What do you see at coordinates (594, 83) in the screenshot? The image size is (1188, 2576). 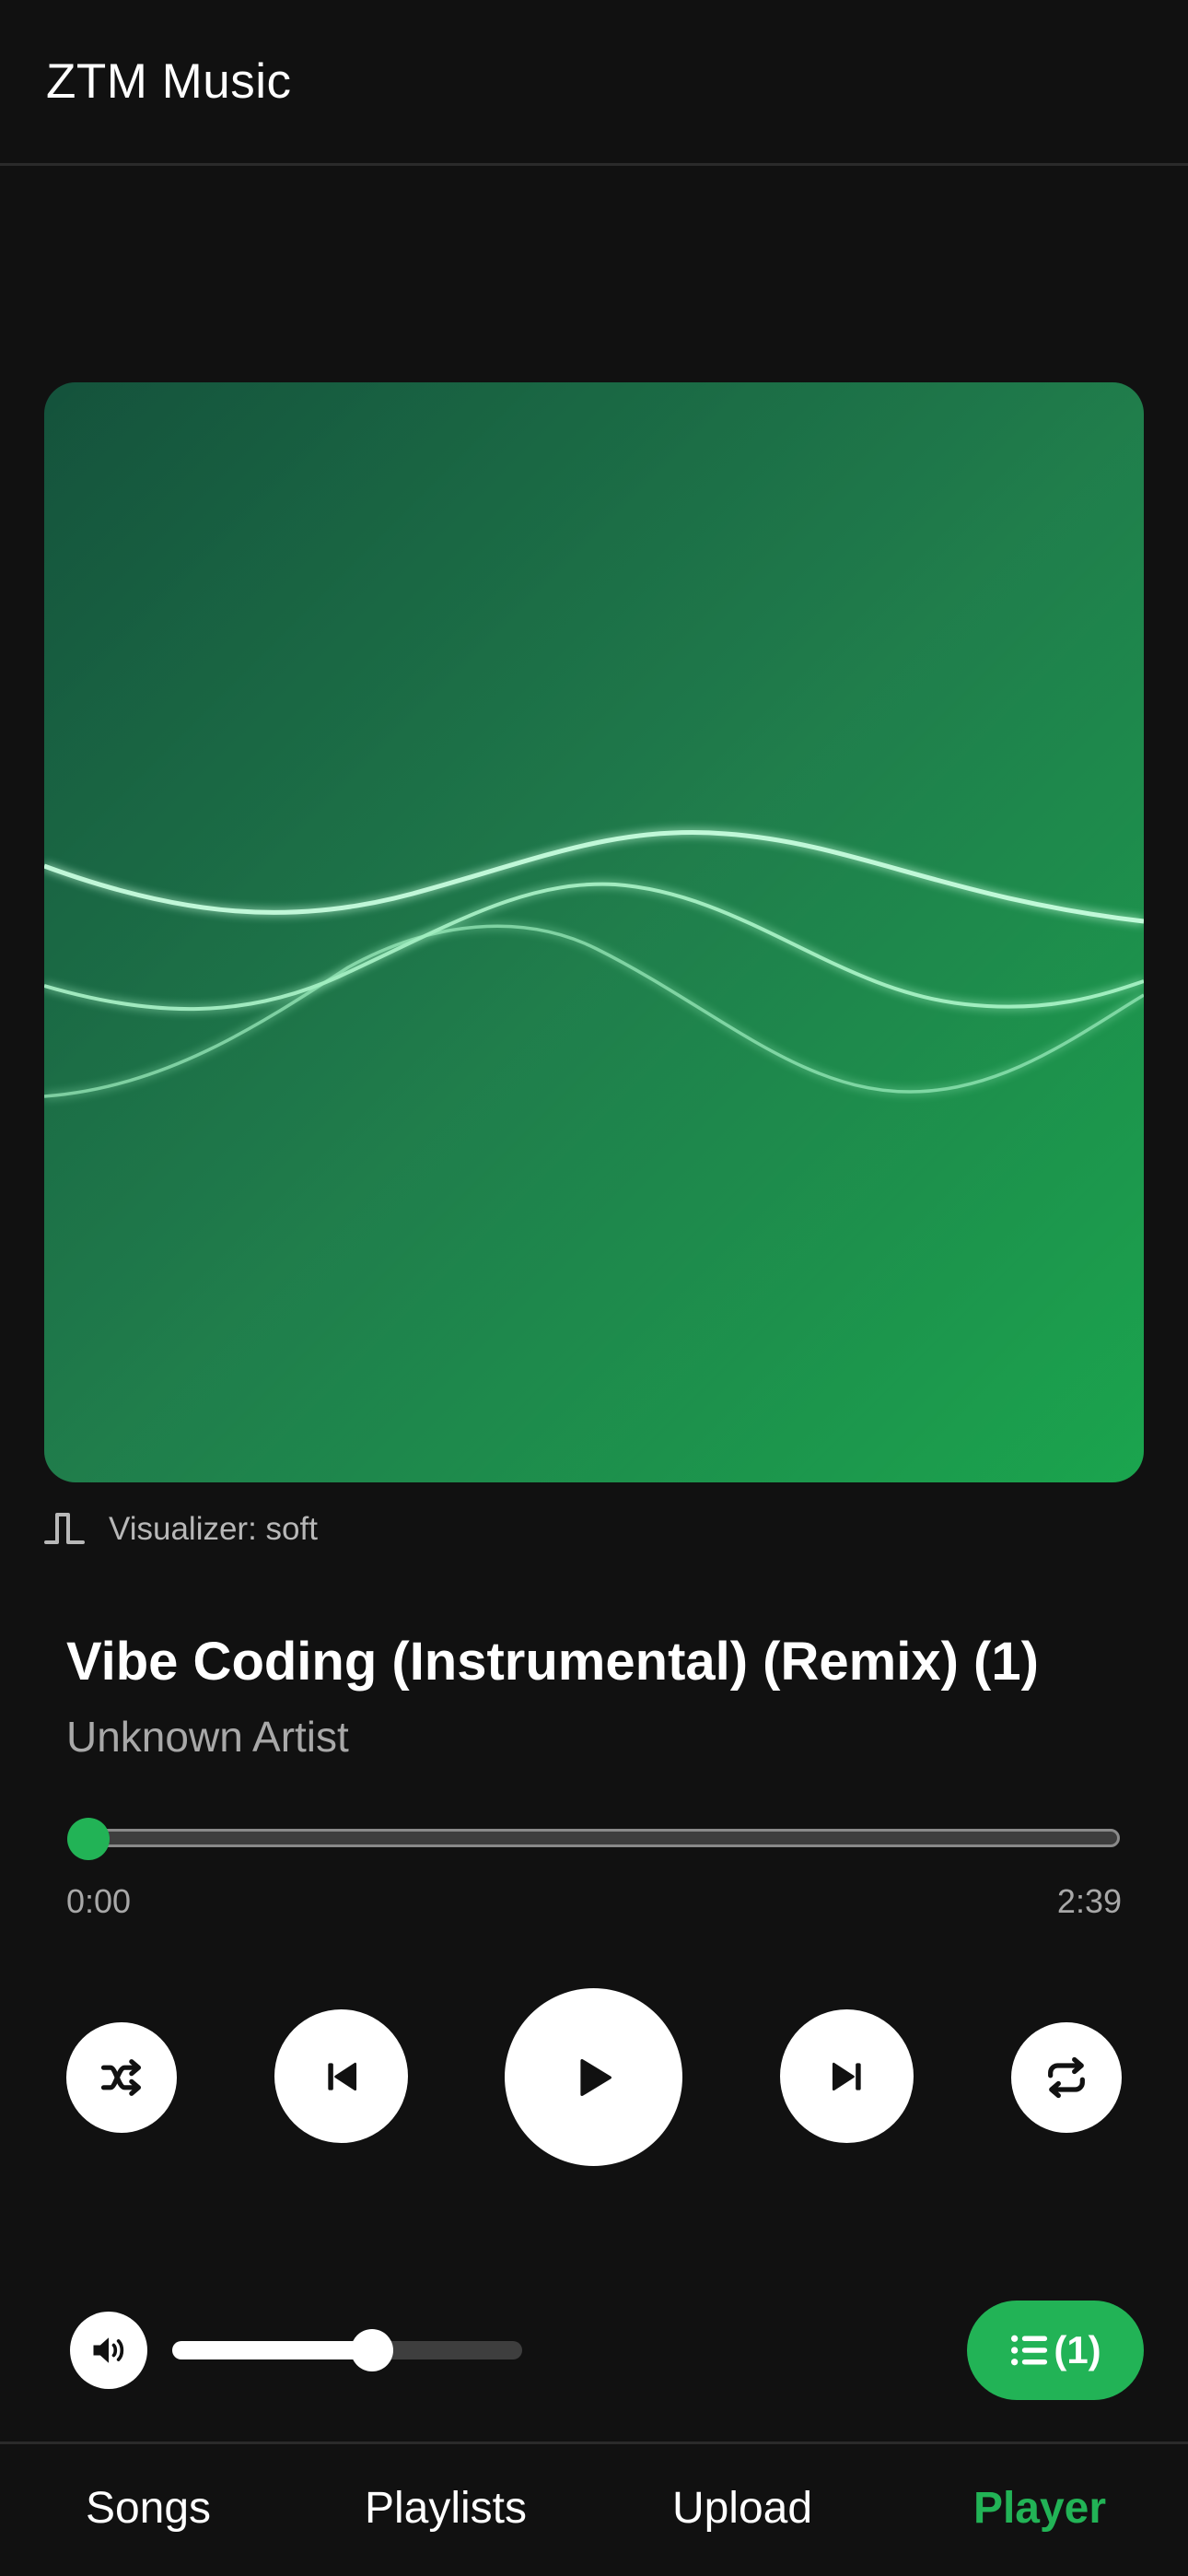 I see `app-header: ZTM Music` at bounding box center [594, 83].